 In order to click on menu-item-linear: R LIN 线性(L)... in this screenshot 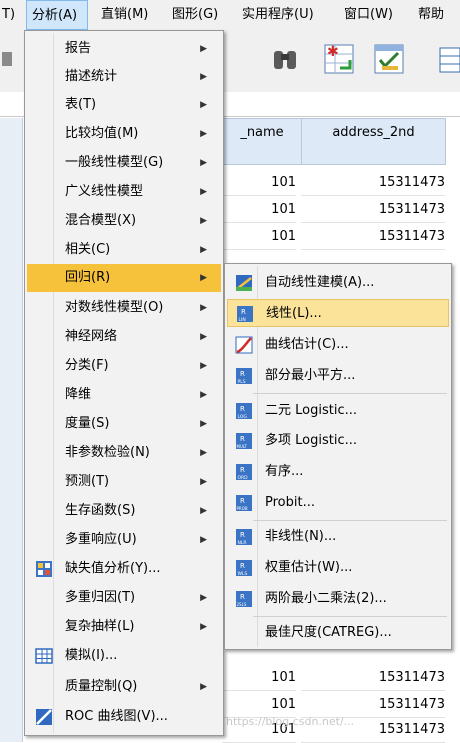, I will do `click(338, 313)`.